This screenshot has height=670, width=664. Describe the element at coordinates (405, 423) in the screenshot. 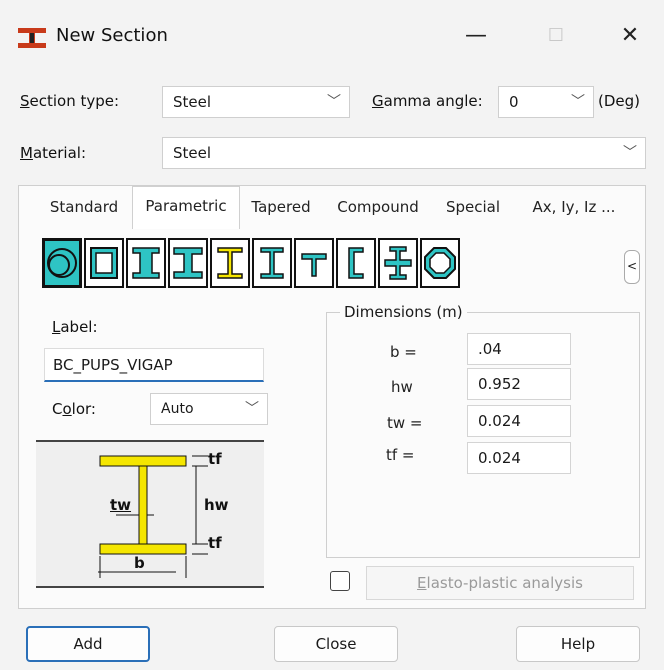

I see `dim-label-tw: tw =` at that location.